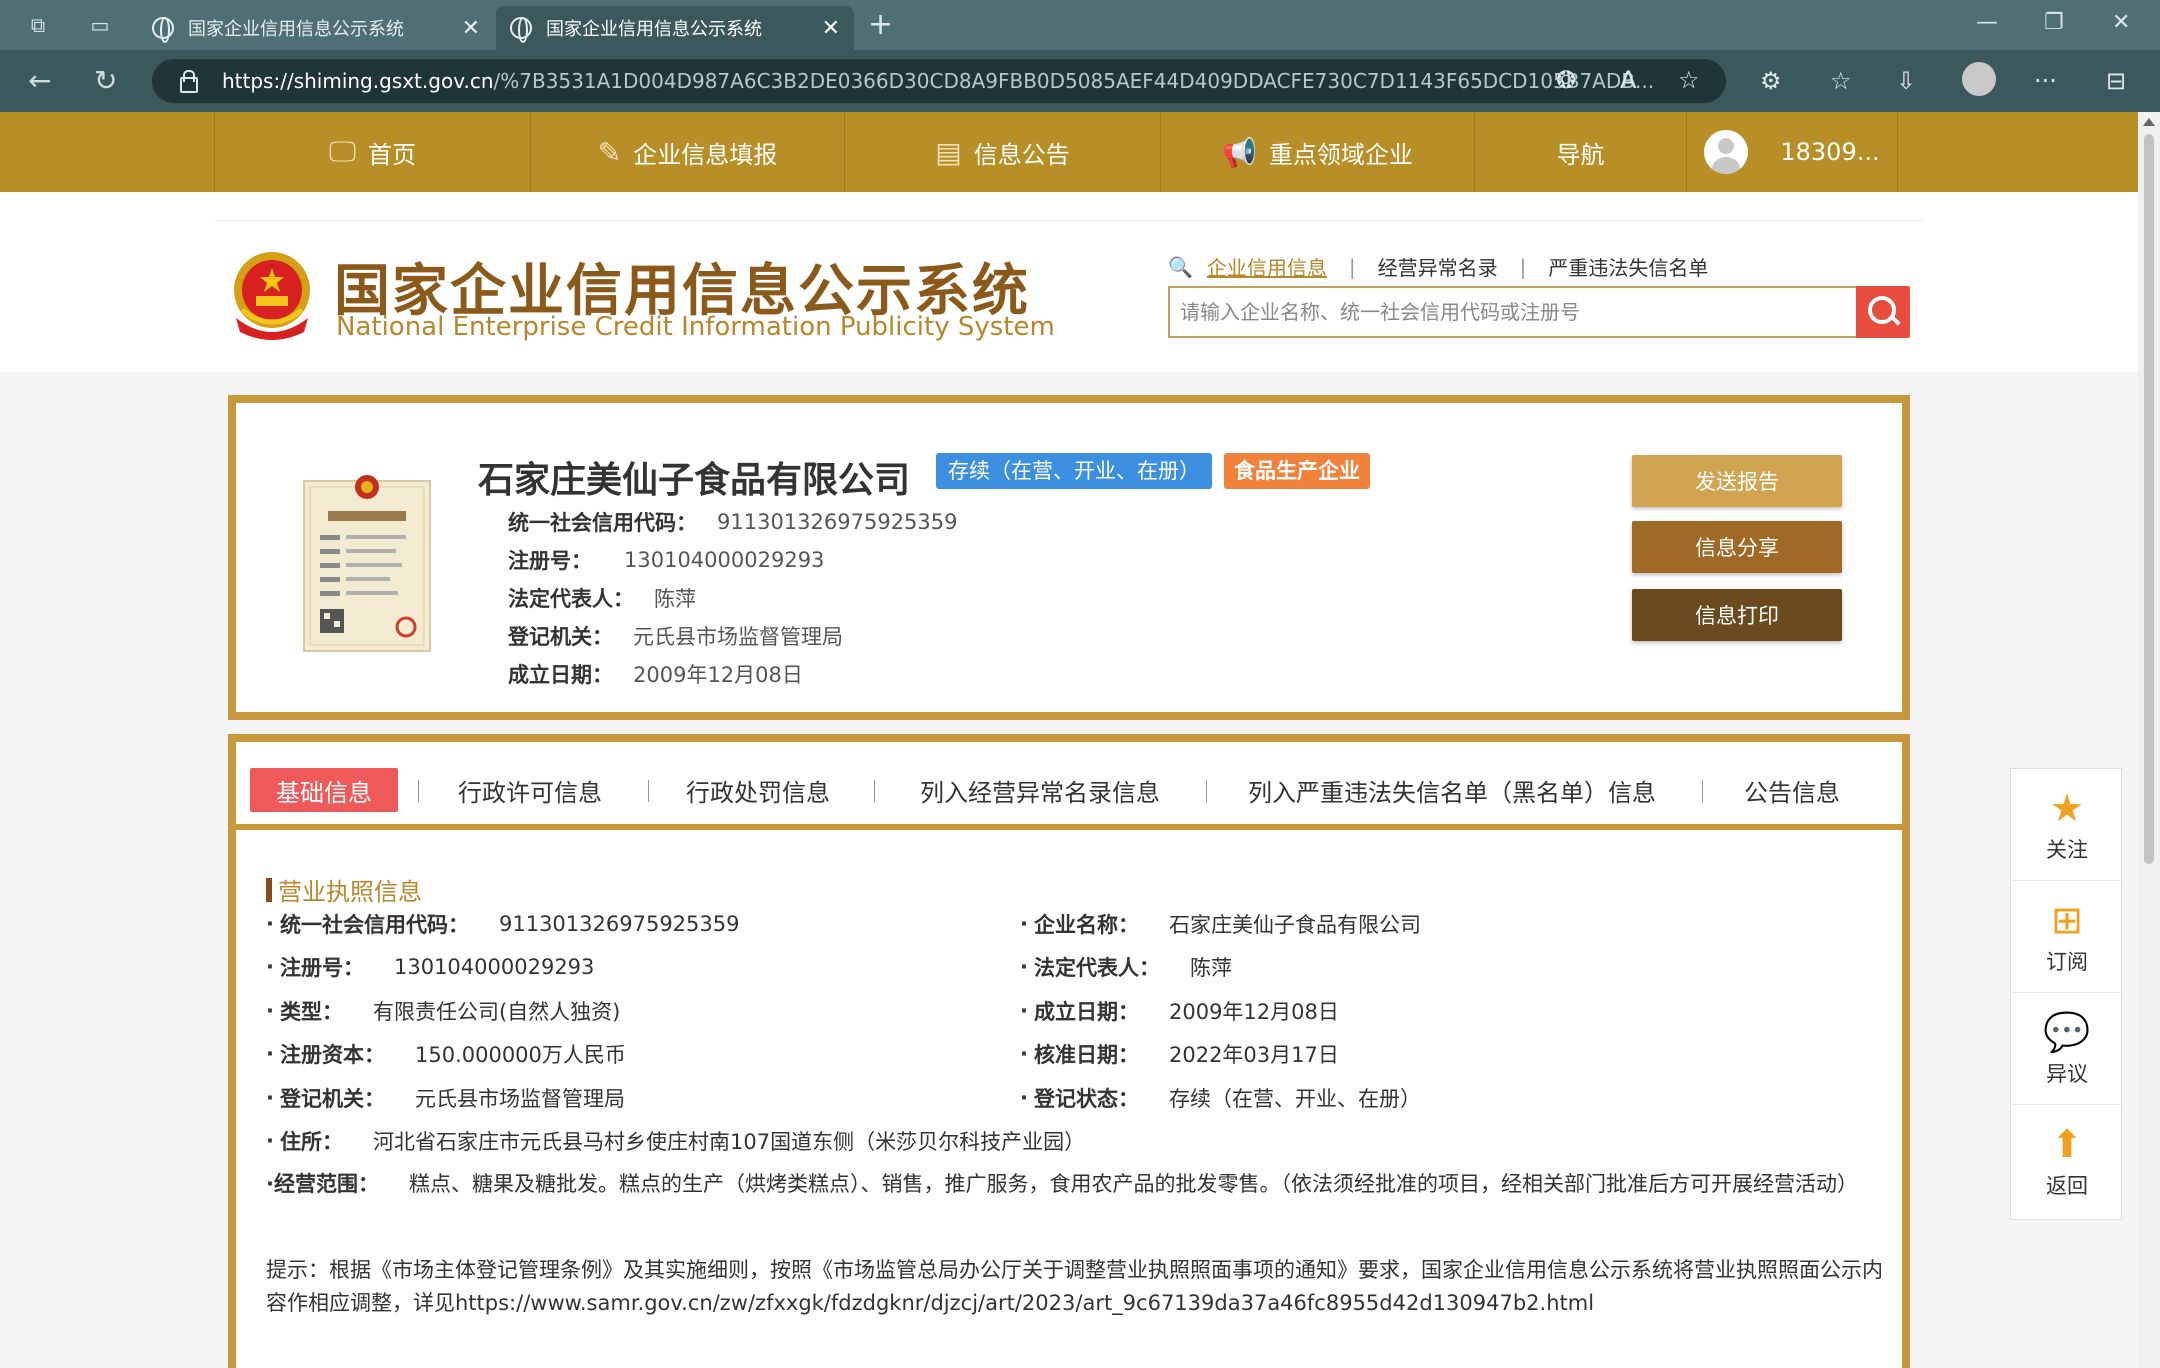 Image resolution: width=2160 pixels, height=1368 pixels. What do you see at coordinates (609, 152) in the screenshot?
I see `edit-icon: ✎` at bounding box center [609, 152].